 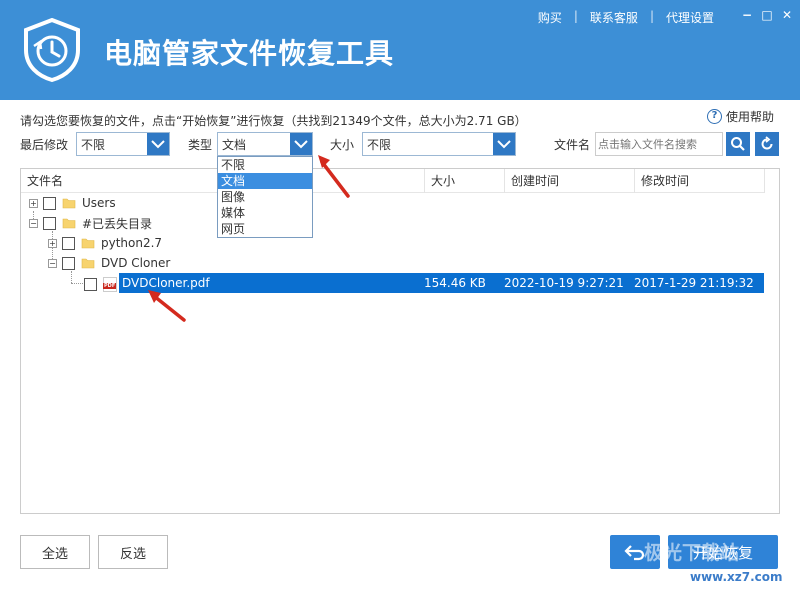 What do you see at coordinates (265, 144) in the screenshot?
I see `type-select: 文档` at bounding box center [265, 144].